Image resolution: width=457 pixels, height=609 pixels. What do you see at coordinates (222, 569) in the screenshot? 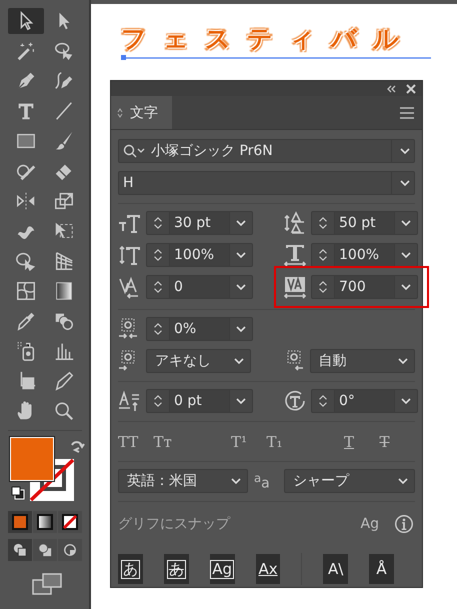
I see `snap-option-button: Ag` at bounding box center [222, 569].